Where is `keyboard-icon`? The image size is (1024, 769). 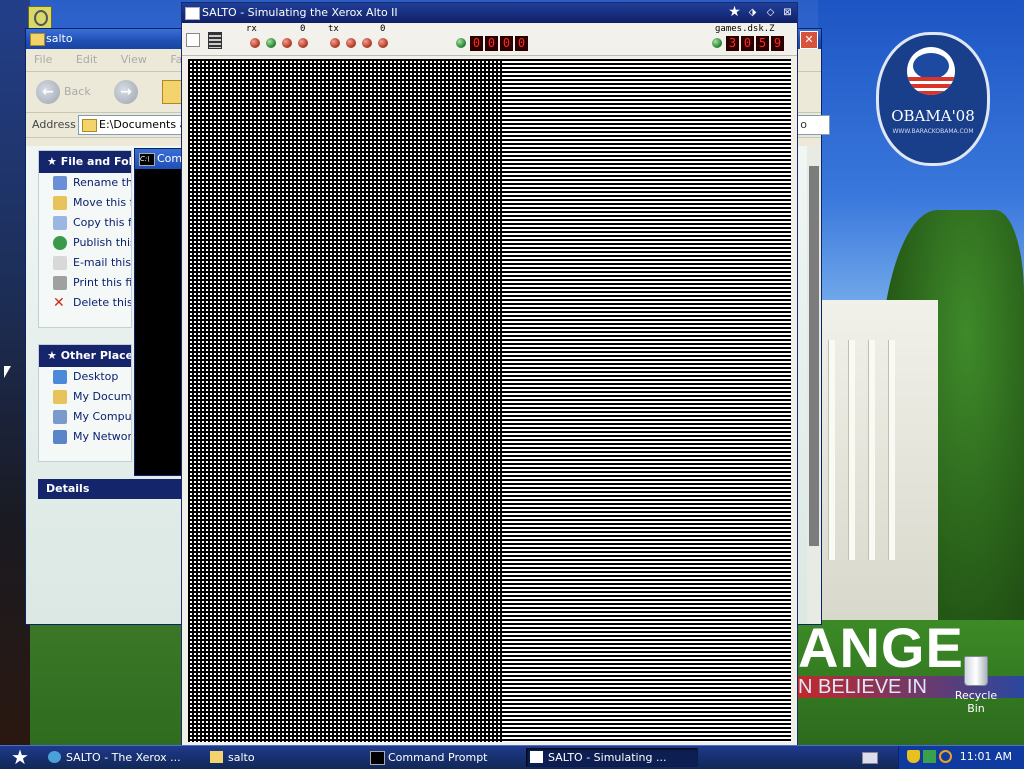 keyboard-icon is located at coordinates (870, 758).